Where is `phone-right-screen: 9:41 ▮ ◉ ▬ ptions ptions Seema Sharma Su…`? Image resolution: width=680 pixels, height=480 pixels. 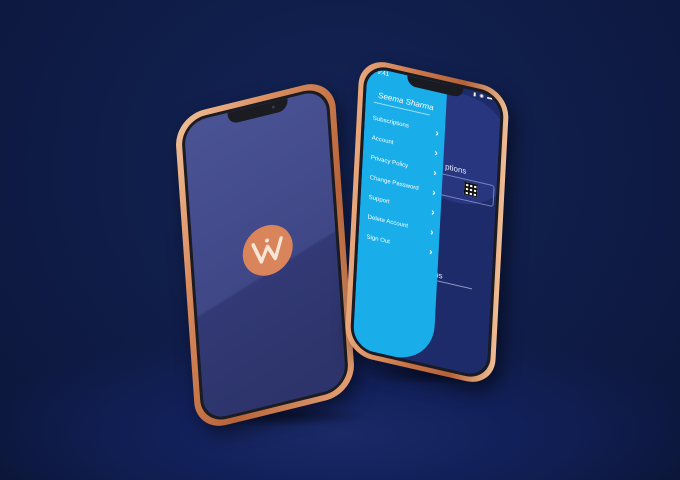 phone-right-screen: 9:41 ▮ ◉ ▬ ptions ptions Seema Sharma Su… is located at coordinates (427, 222).